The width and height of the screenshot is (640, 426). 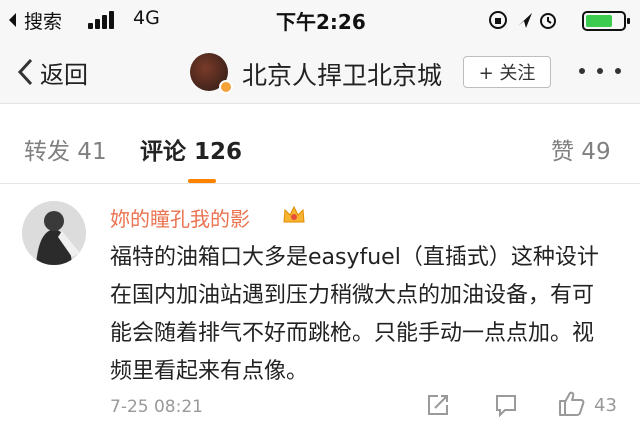 I want to click on status-time: 下午2:26, so click(x=321, y=22).